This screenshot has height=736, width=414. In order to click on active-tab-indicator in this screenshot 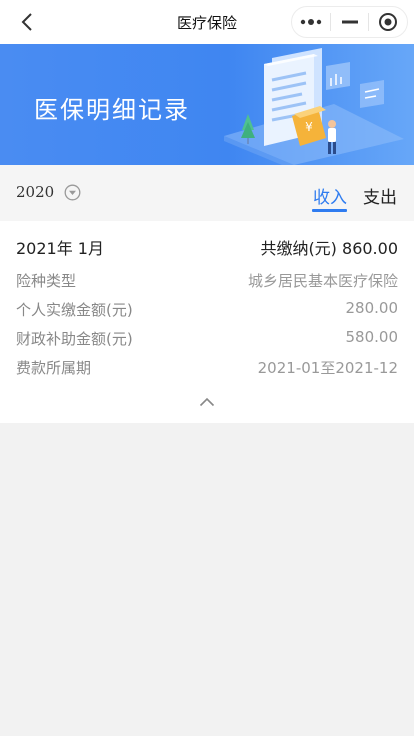, I will do `click(329, 210)`.